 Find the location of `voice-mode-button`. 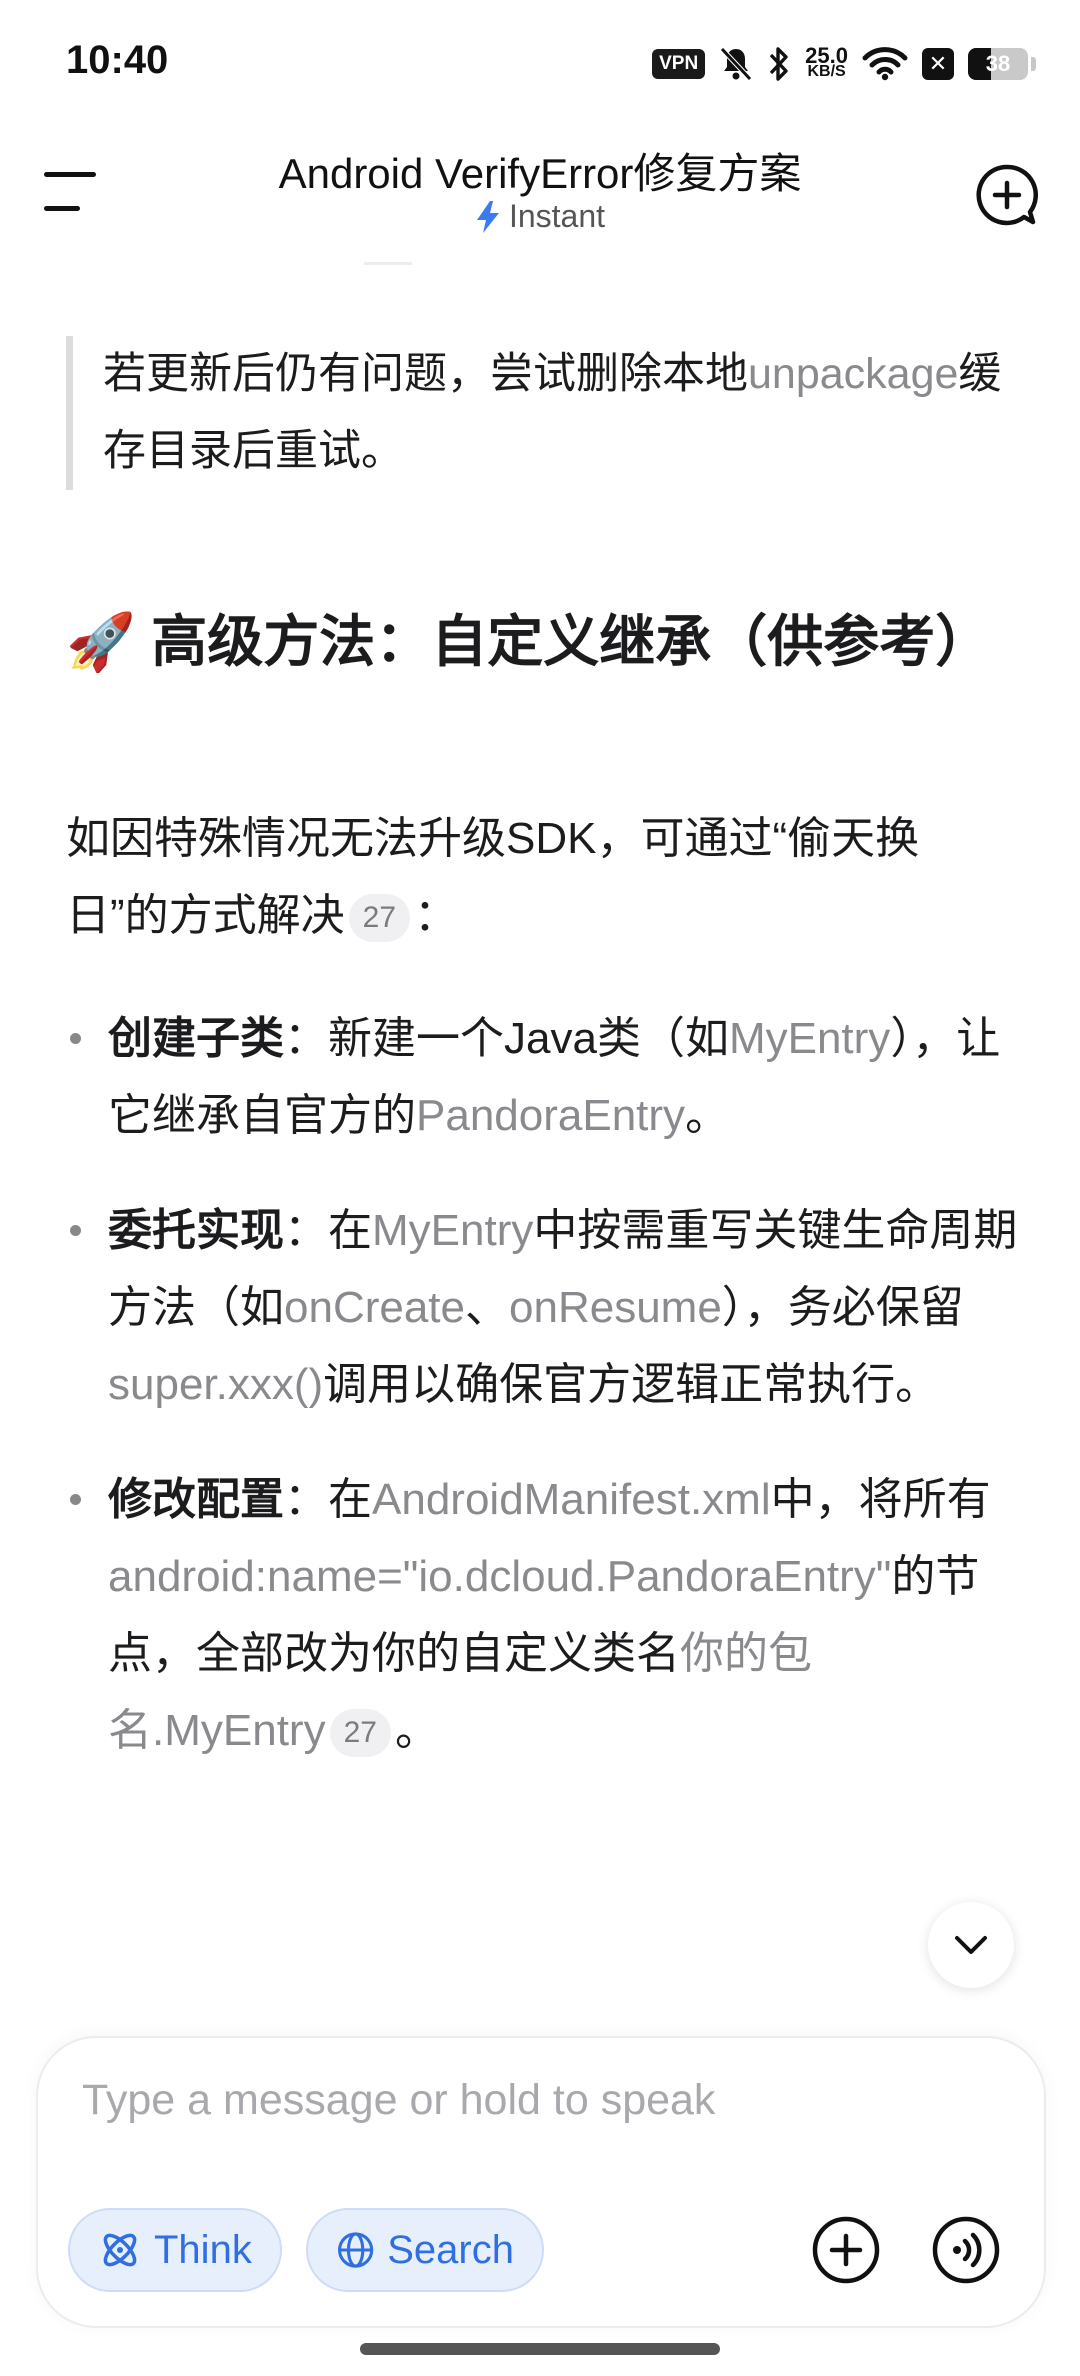

voice-mode-button is located at coordinates (966, 2250).